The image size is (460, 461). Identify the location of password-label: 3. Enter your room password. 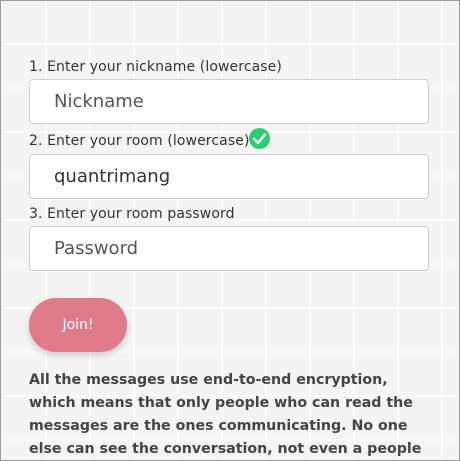
(132, 214).